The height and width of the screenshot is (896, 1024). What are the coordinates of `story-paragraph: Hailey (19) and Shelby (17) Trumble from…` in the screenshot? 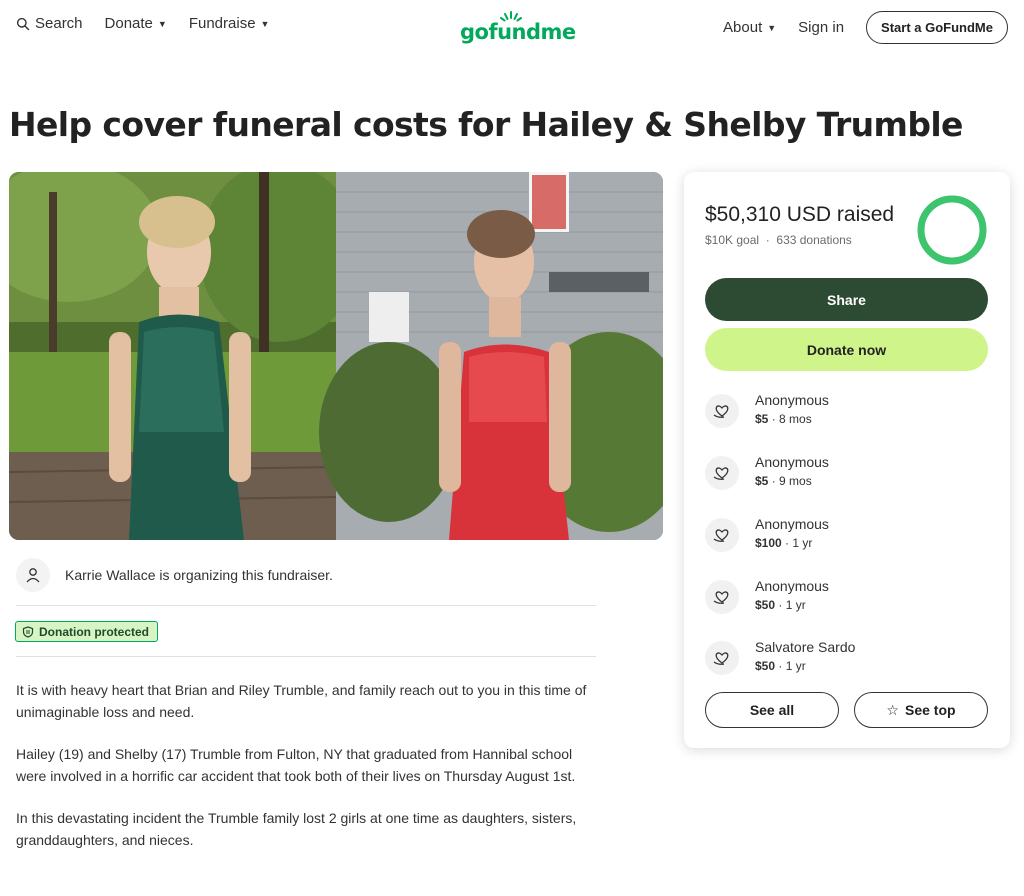 It's located at (296, 765).